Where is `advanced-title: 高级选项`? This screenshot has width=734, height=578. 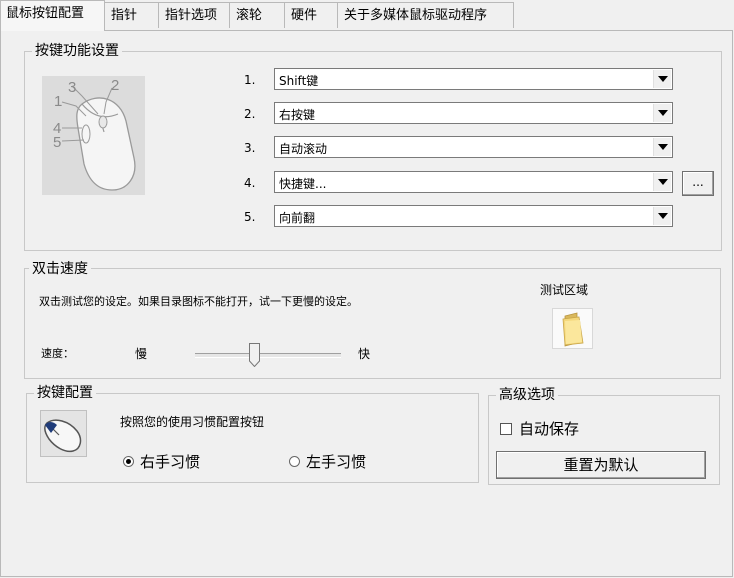 advanced-title: 高级选项 is located at coordinates (527, 395).